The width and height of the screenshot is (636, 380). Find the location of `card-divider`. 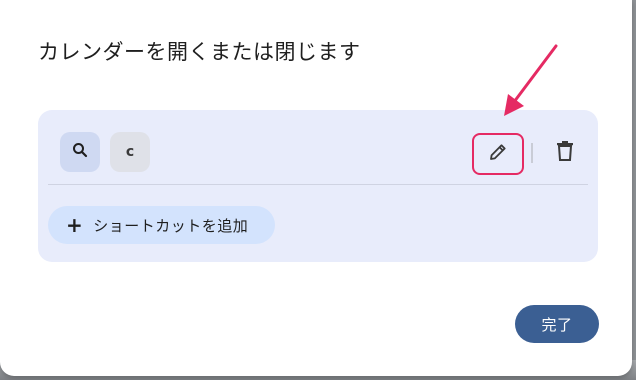

card-divider is located at coordinates (318, 184).